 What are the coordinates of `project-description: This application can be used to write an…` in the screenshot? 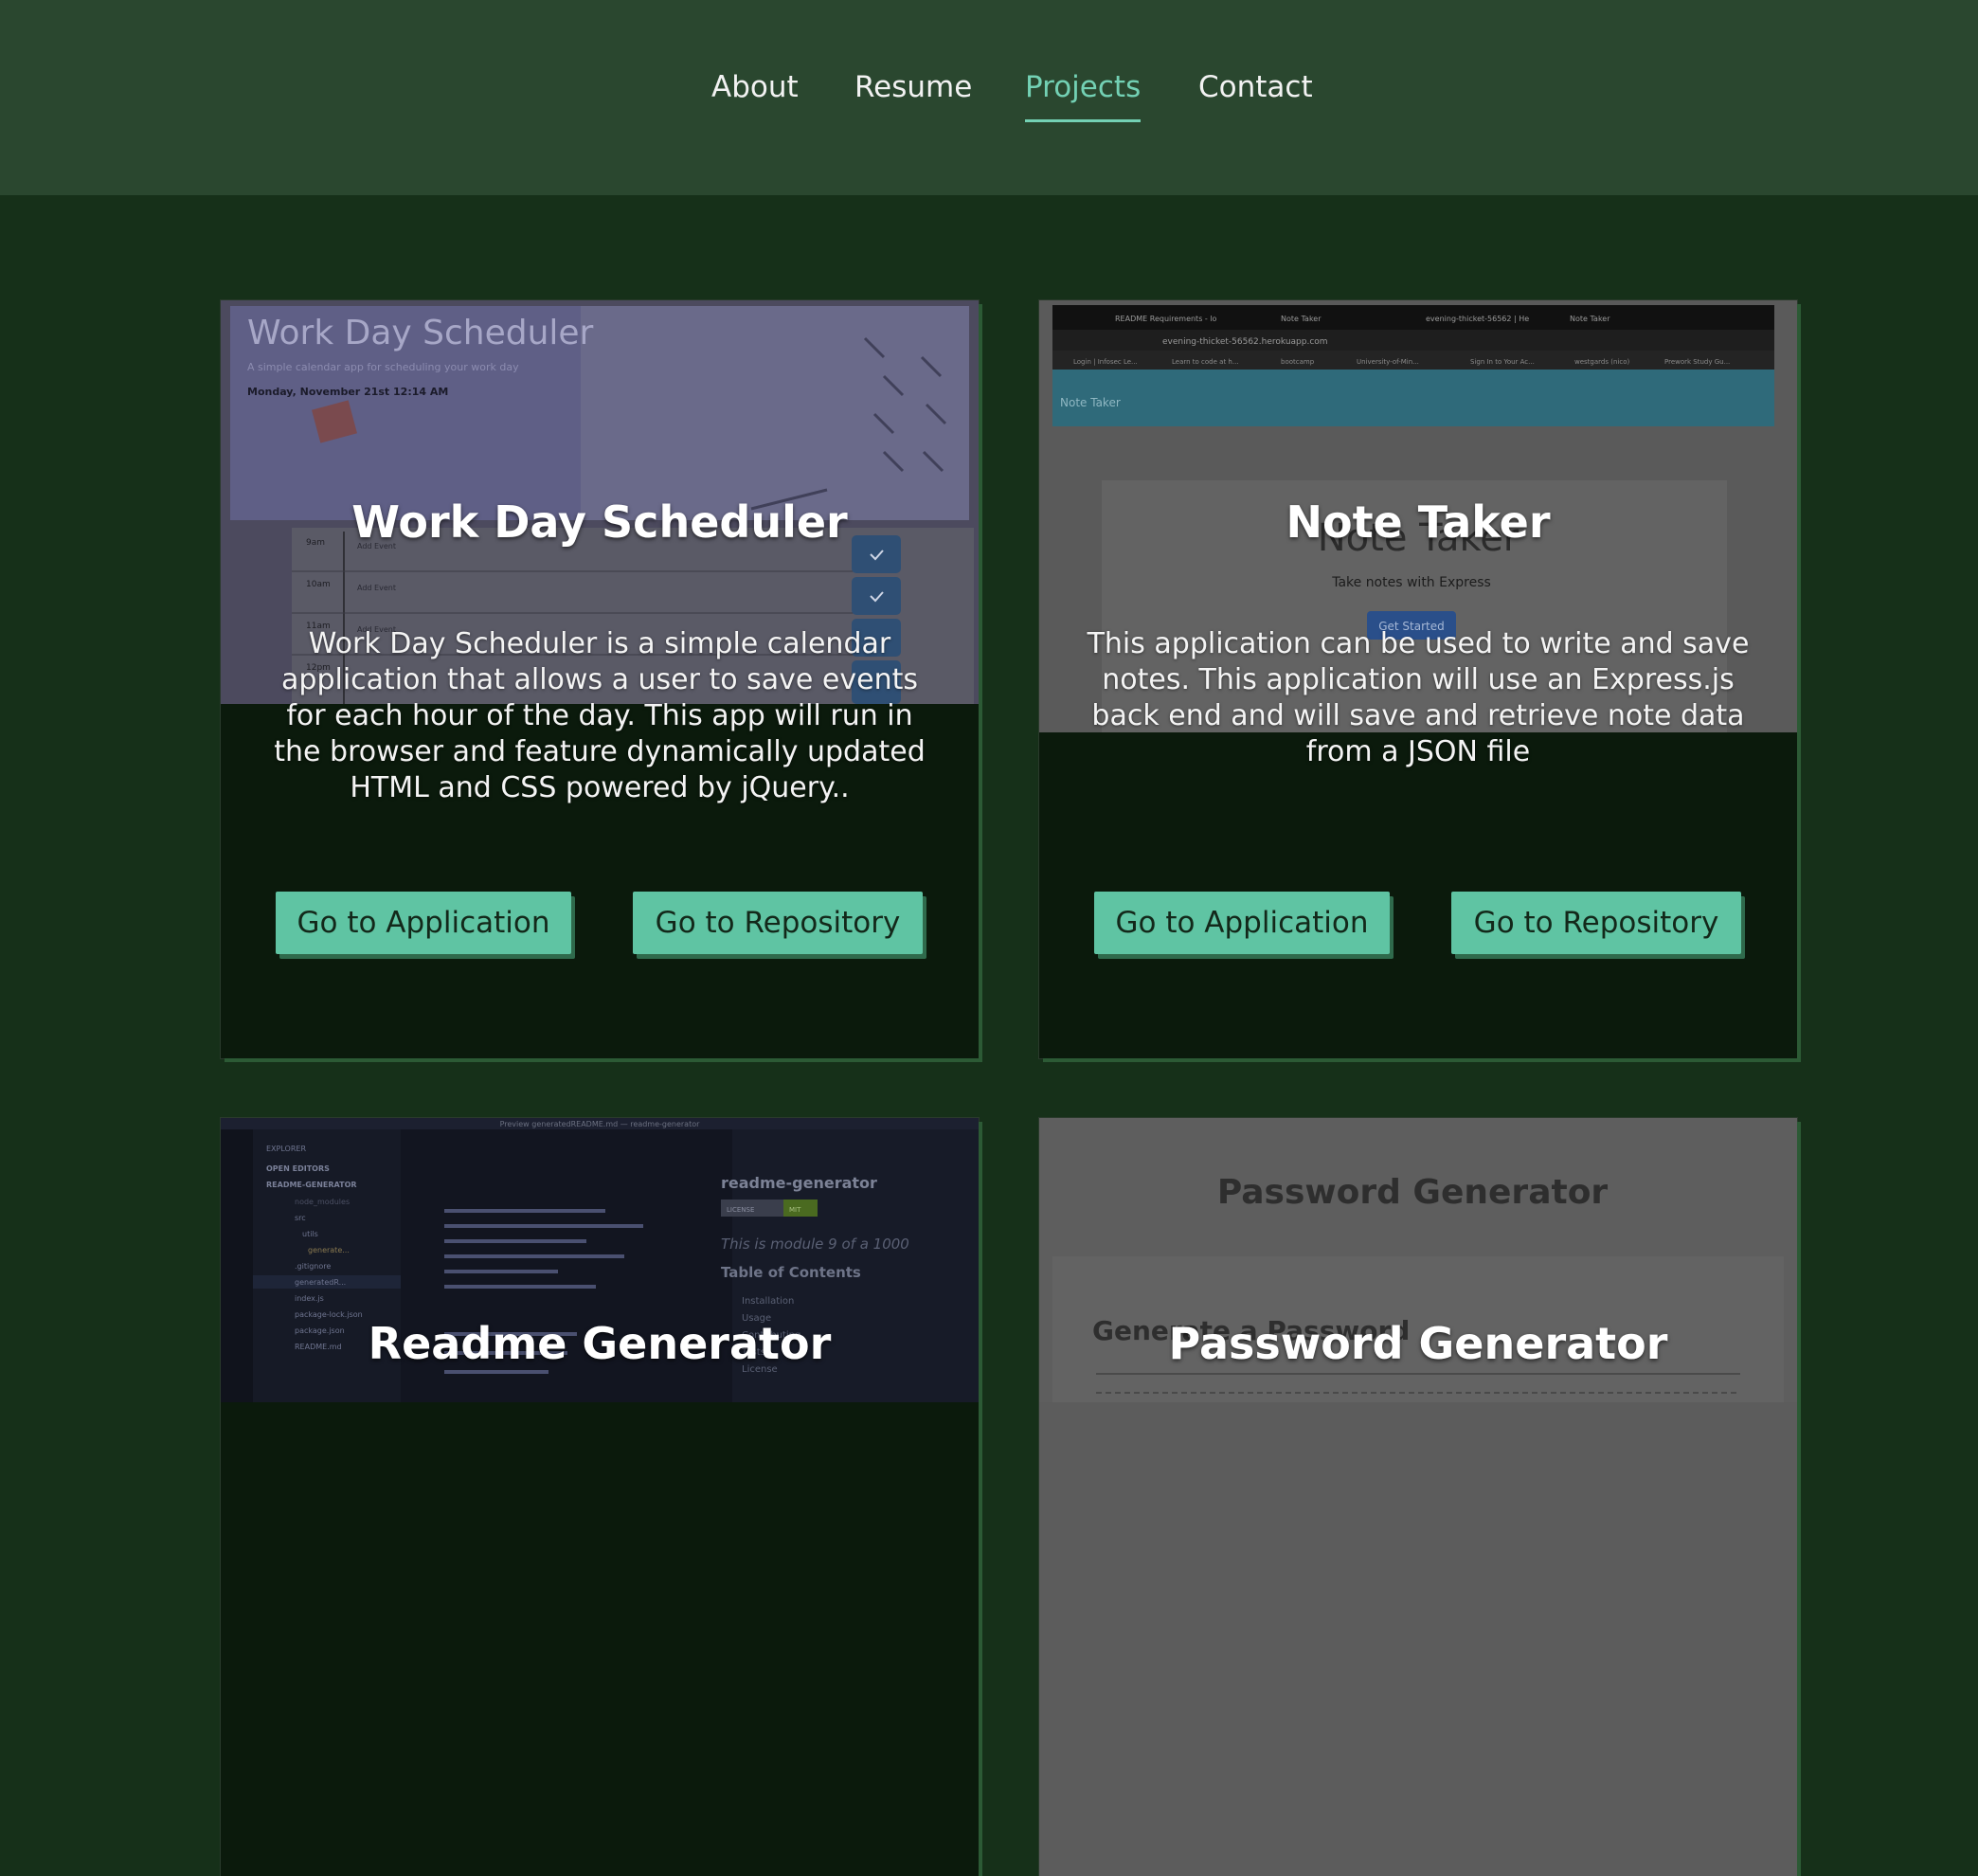 It's located at (1418, 698).